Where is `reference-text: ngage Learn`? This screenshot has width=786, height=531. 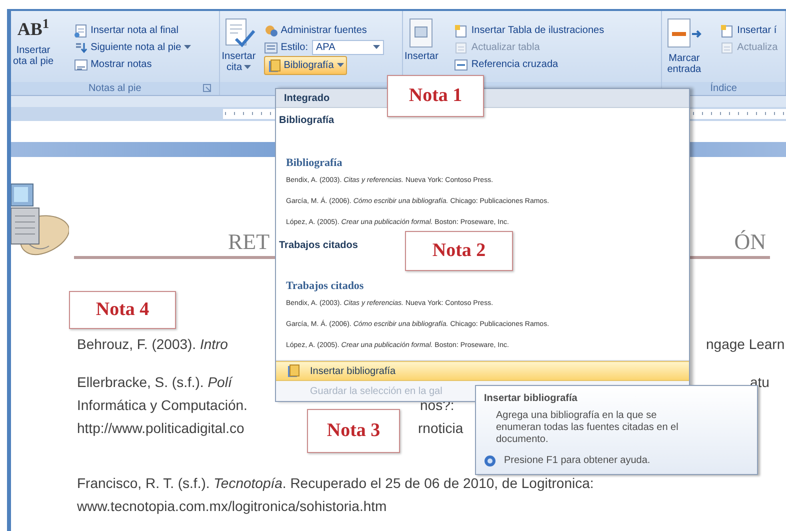
reference-text: ngage Learn is located at coordinates (745, 344).